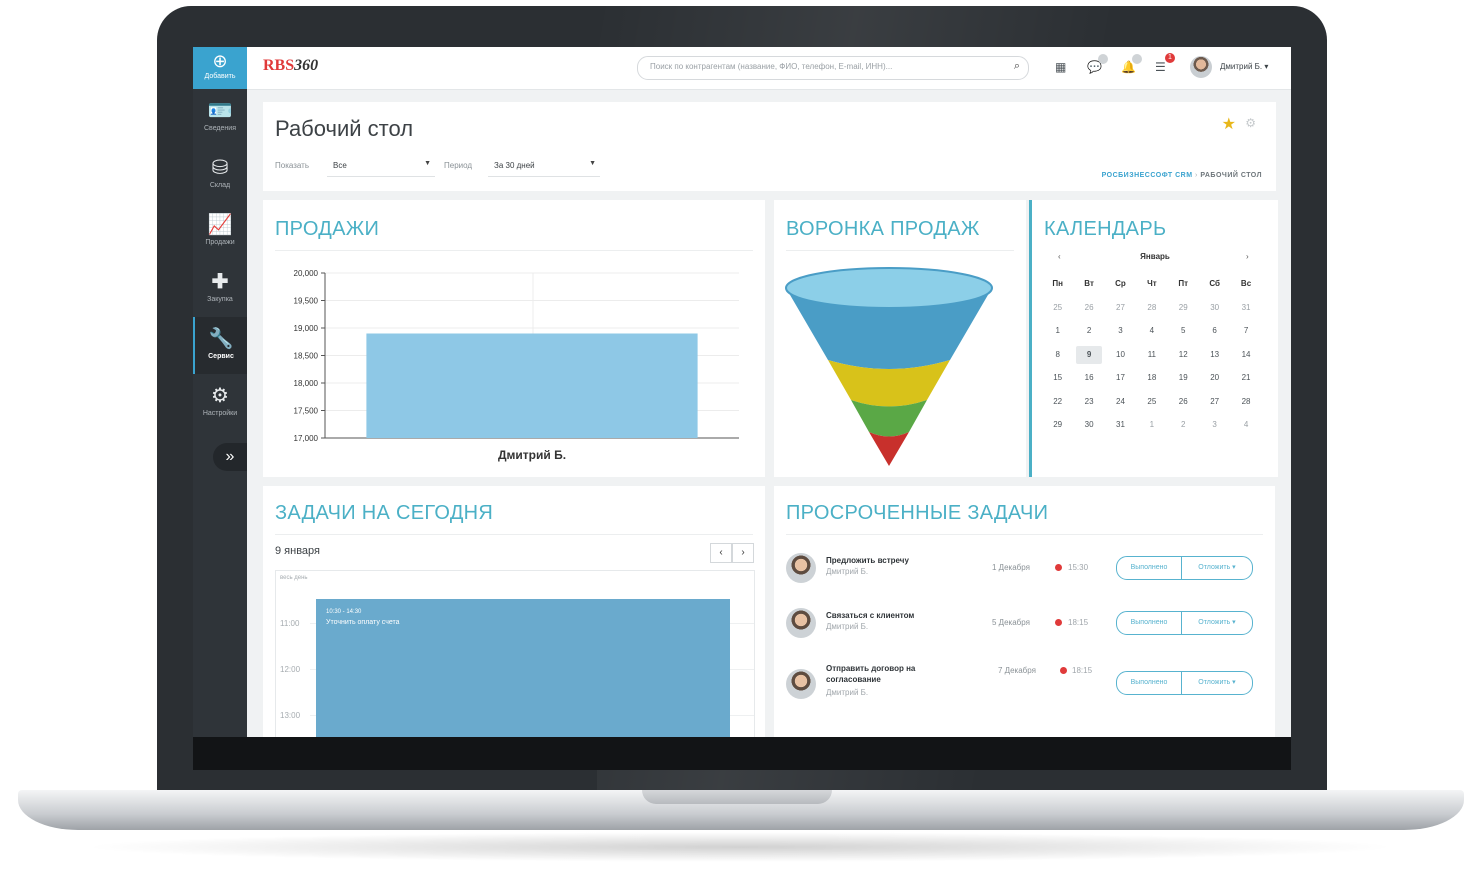 The width and height of the screenshot is (1474, 878). What do you see at coordinates (1088, 355) in the screenshot?
I see `calendar-day-today: 9` at bounding box center [1088, 355].